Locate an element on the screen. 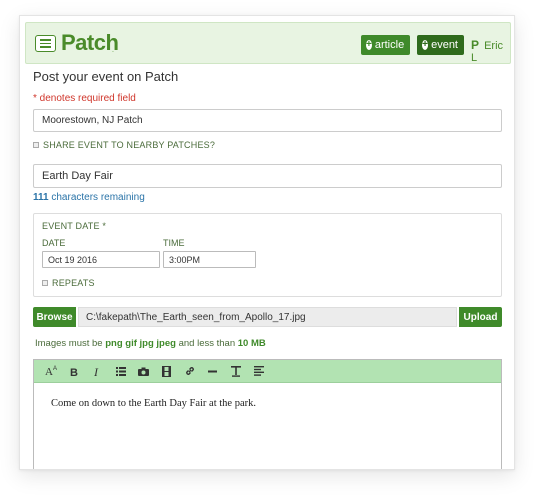 Image resolution: width=534 pixels, height=501 pixels. patch-value: Moorestown, NJ Patch is located at coordinates (92, 120).